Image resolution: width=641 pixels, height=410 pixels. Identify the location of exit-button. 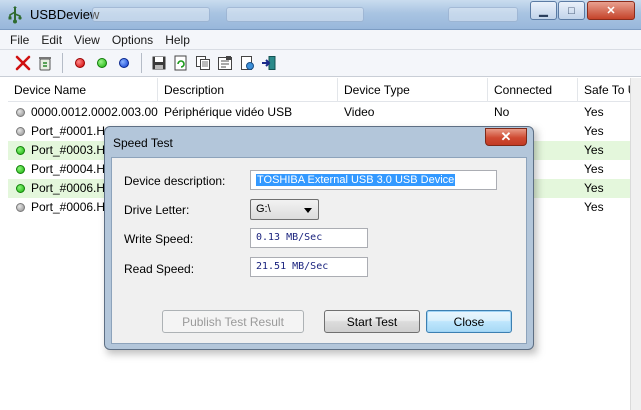
(269, 63).